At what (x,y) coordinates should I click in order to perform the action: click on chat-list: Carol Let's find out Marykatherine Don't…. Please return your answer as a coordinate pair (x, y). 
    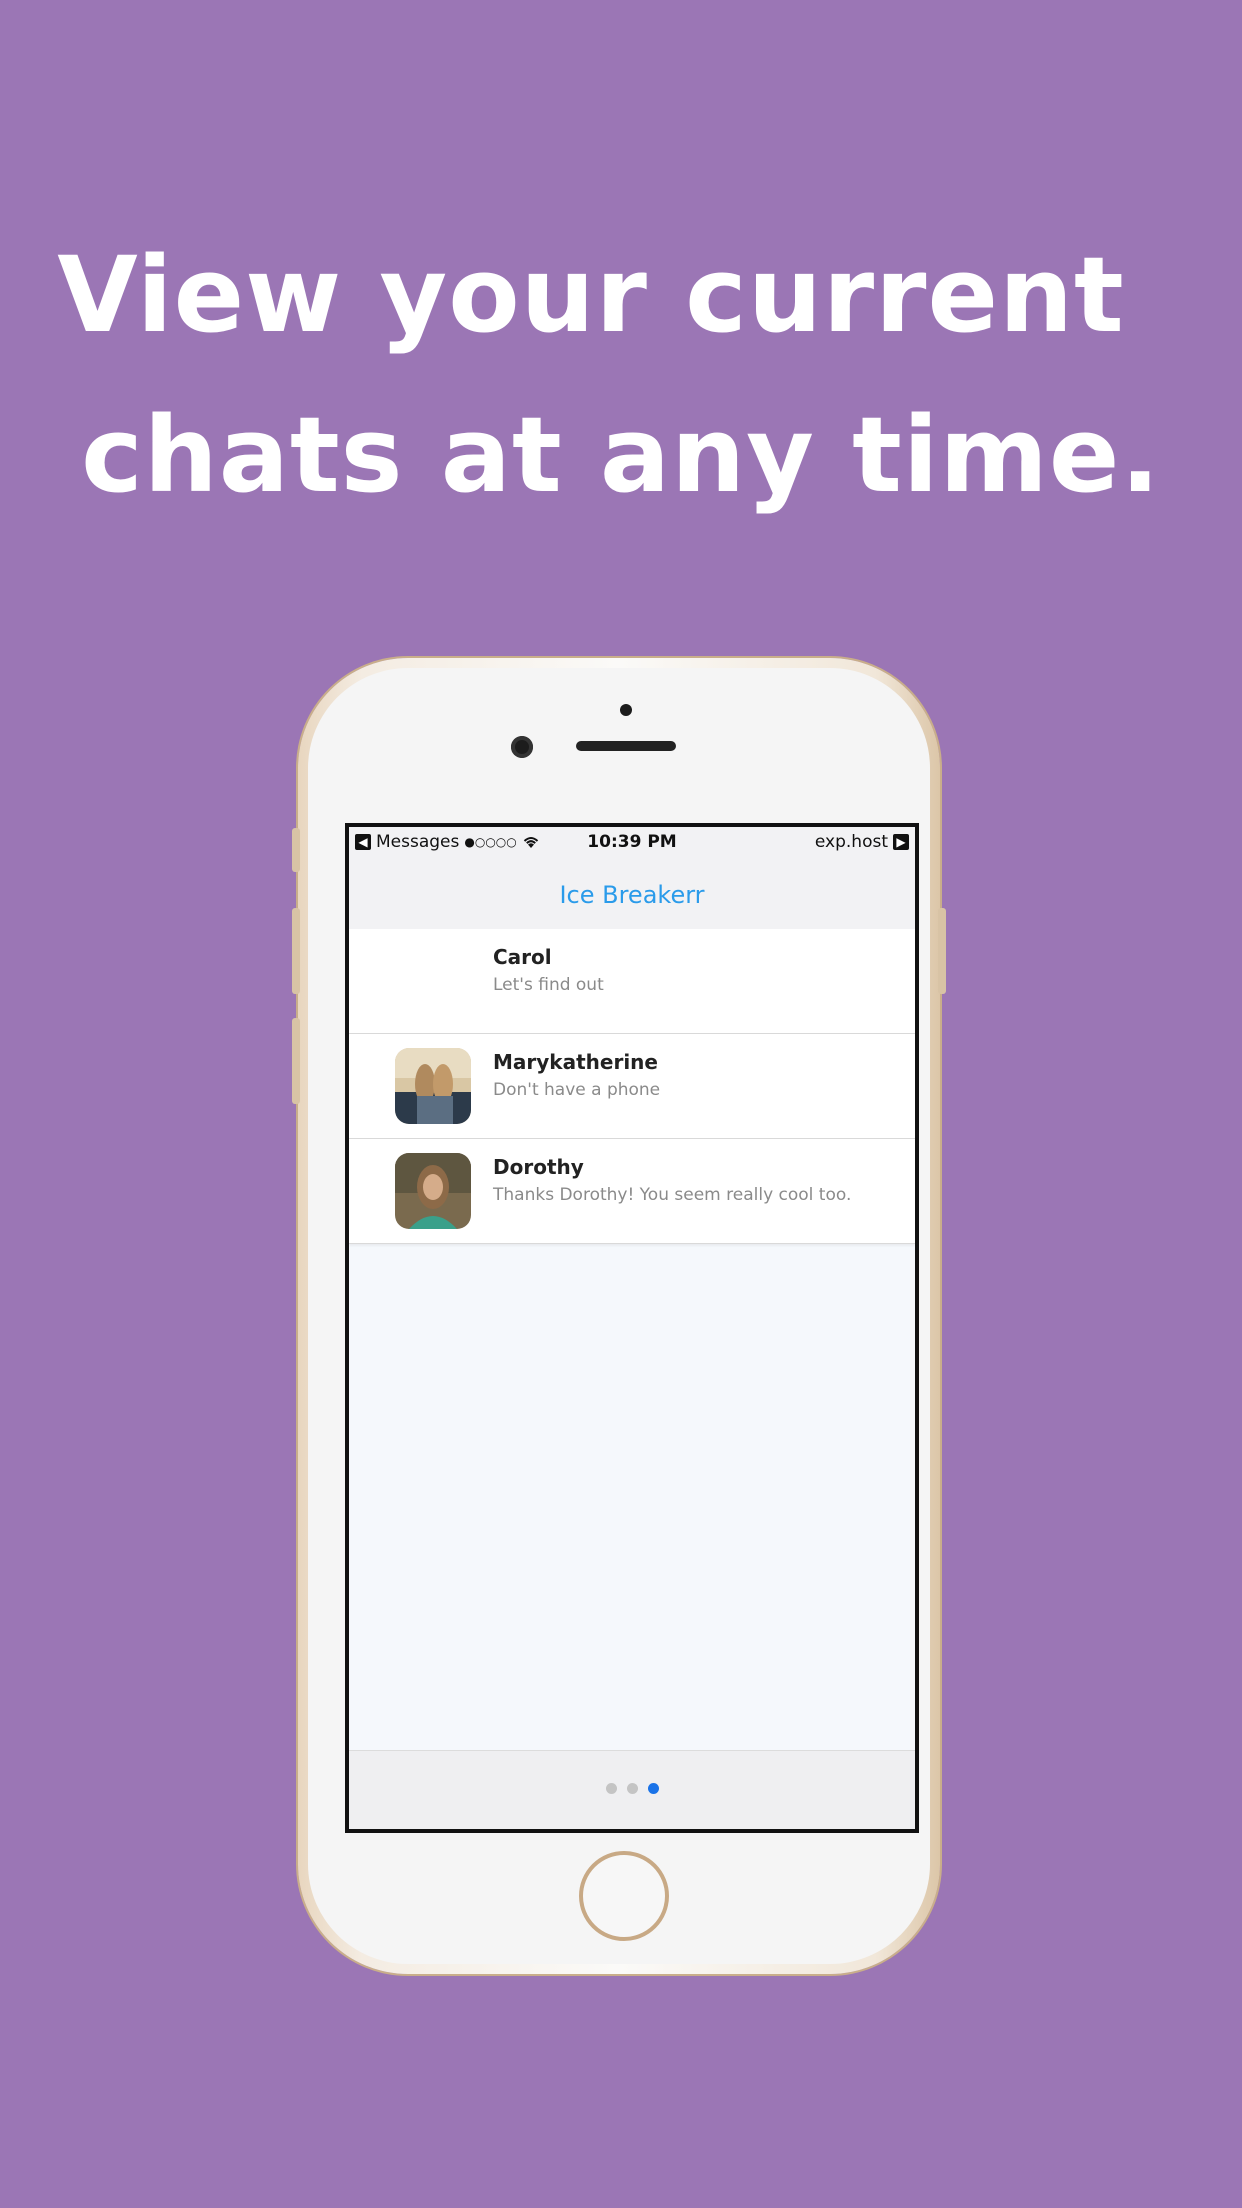
    Looking at the image, I should click on (632, 1086).